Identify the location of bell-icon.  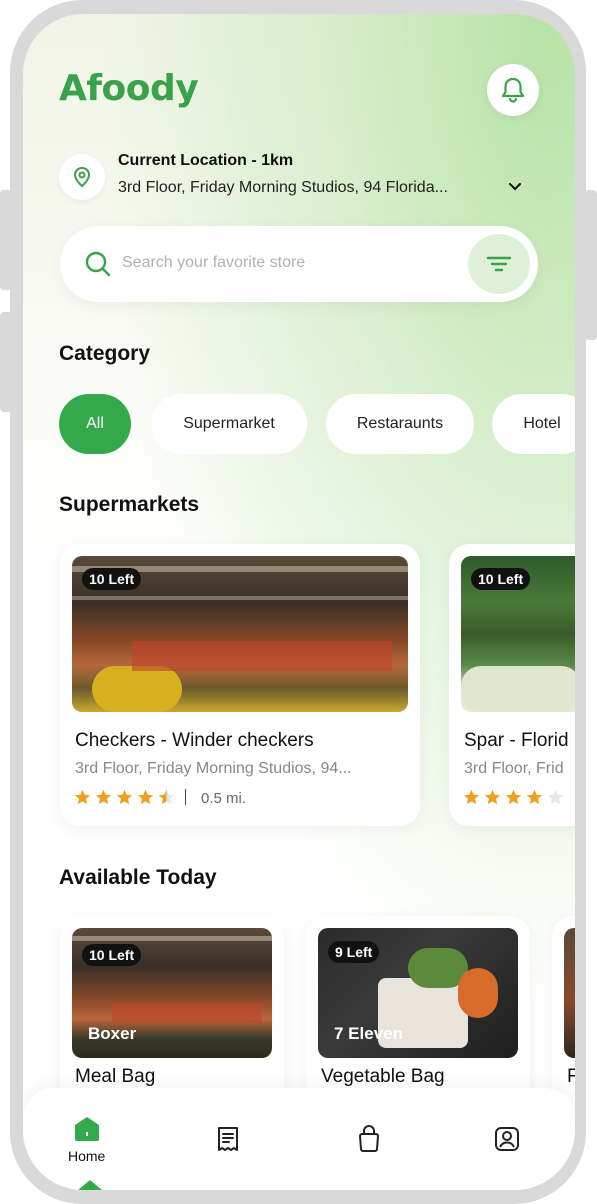
(513, 90).